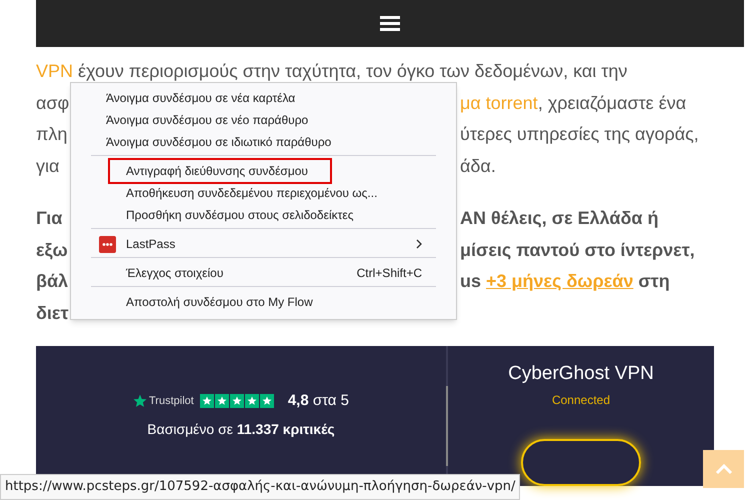 This screenshot has height=500, width=750. What do you see at coordinates (107, 244) in the screenshot?
I see `dots-icon` at bounding box center [107, 244].